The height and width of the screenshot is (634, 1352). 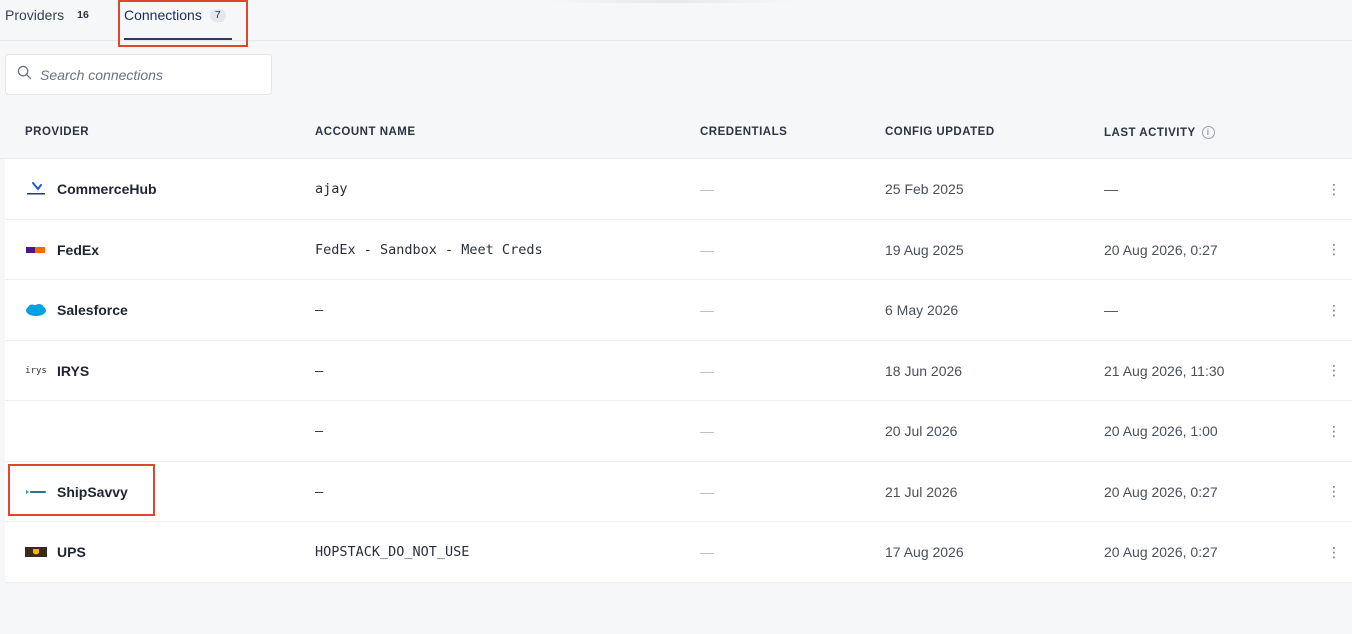 What do you see at coordinates (92, 310) in the screenshot?
I see `provider-name: Salesforce` at bounding box center [92, 310].